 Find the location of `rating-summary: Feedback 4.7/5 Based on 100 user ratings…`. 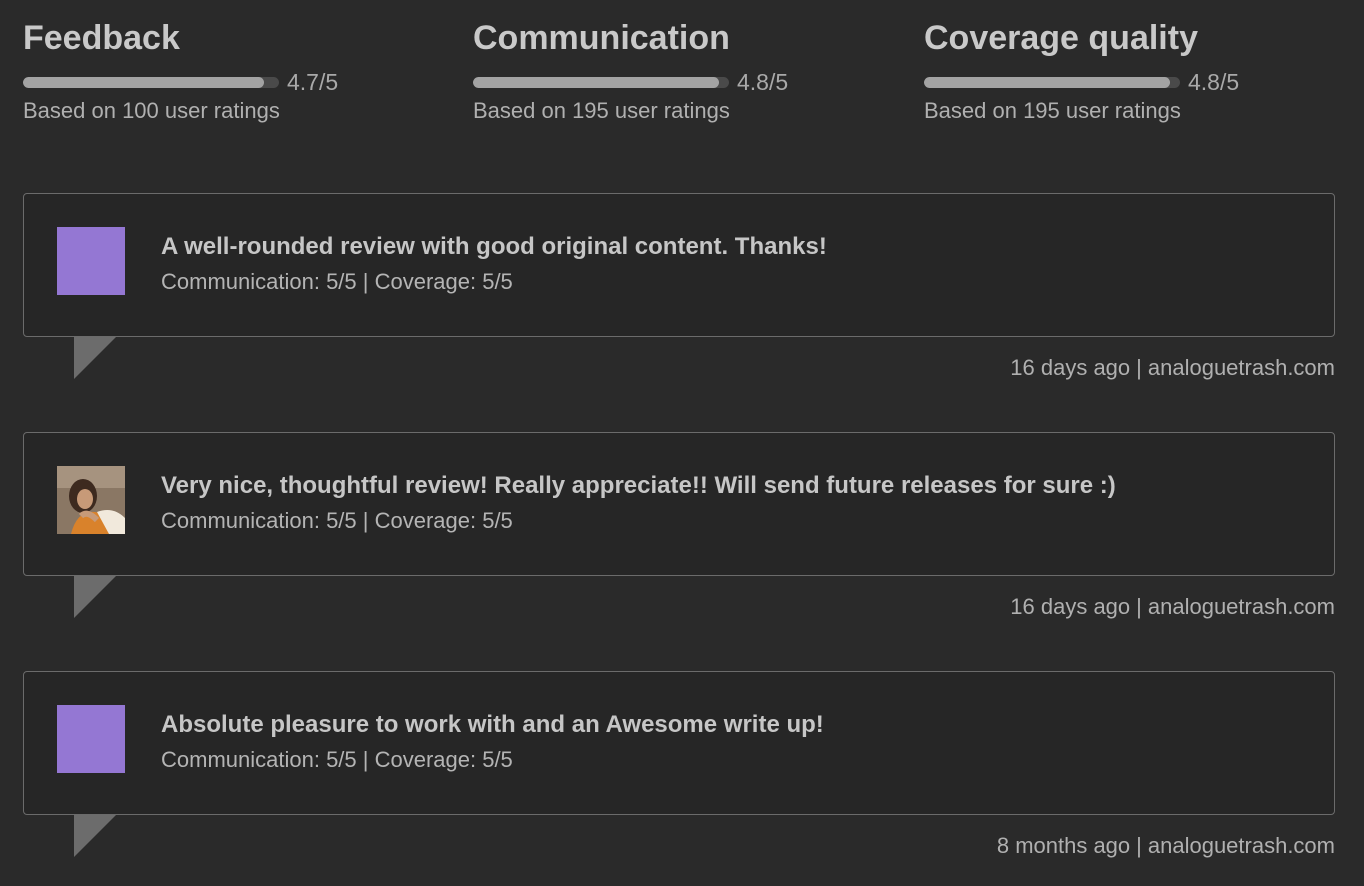

rating-summary: Feedback 4.7/5 Based on 100 user ratings… is located at coordinates (683, 83).